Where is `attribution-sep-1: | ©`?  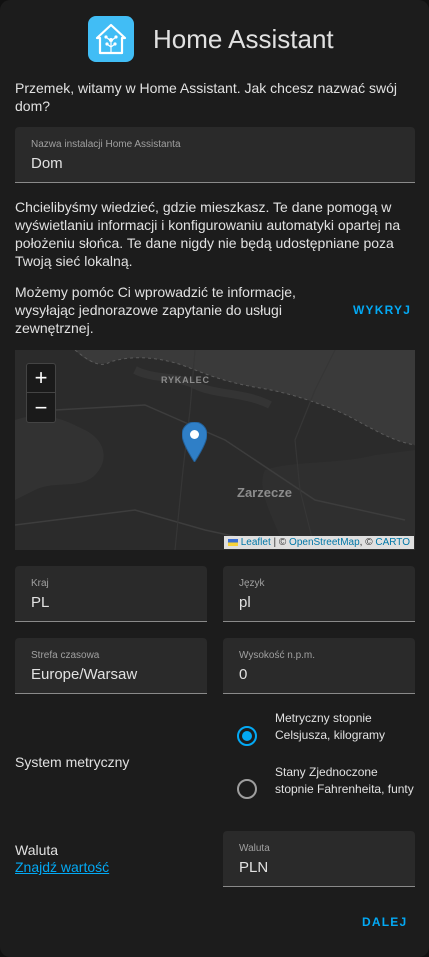 attribution-sep-1: | © is located at coordinates (280, 542).